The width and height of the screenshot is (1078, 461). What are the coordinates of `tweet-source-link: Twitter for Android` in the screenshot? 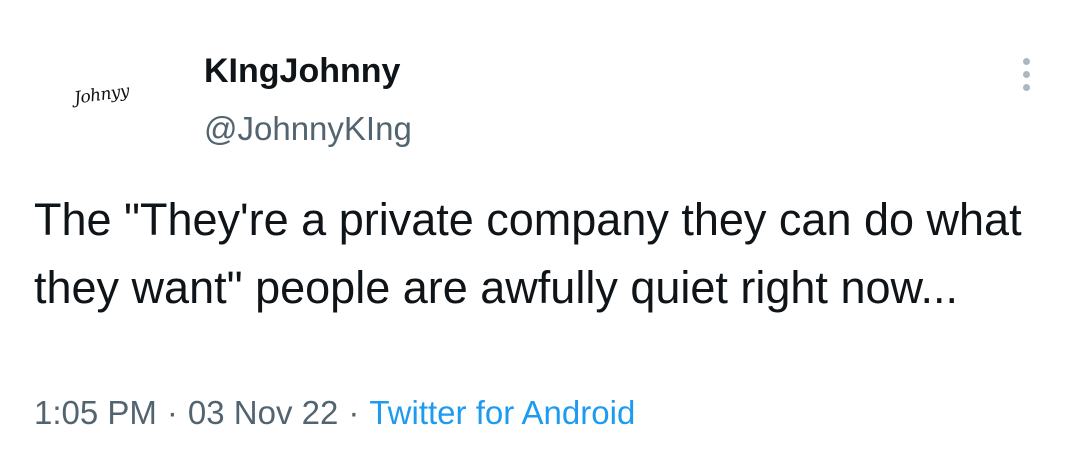 It's located at (502, 412).